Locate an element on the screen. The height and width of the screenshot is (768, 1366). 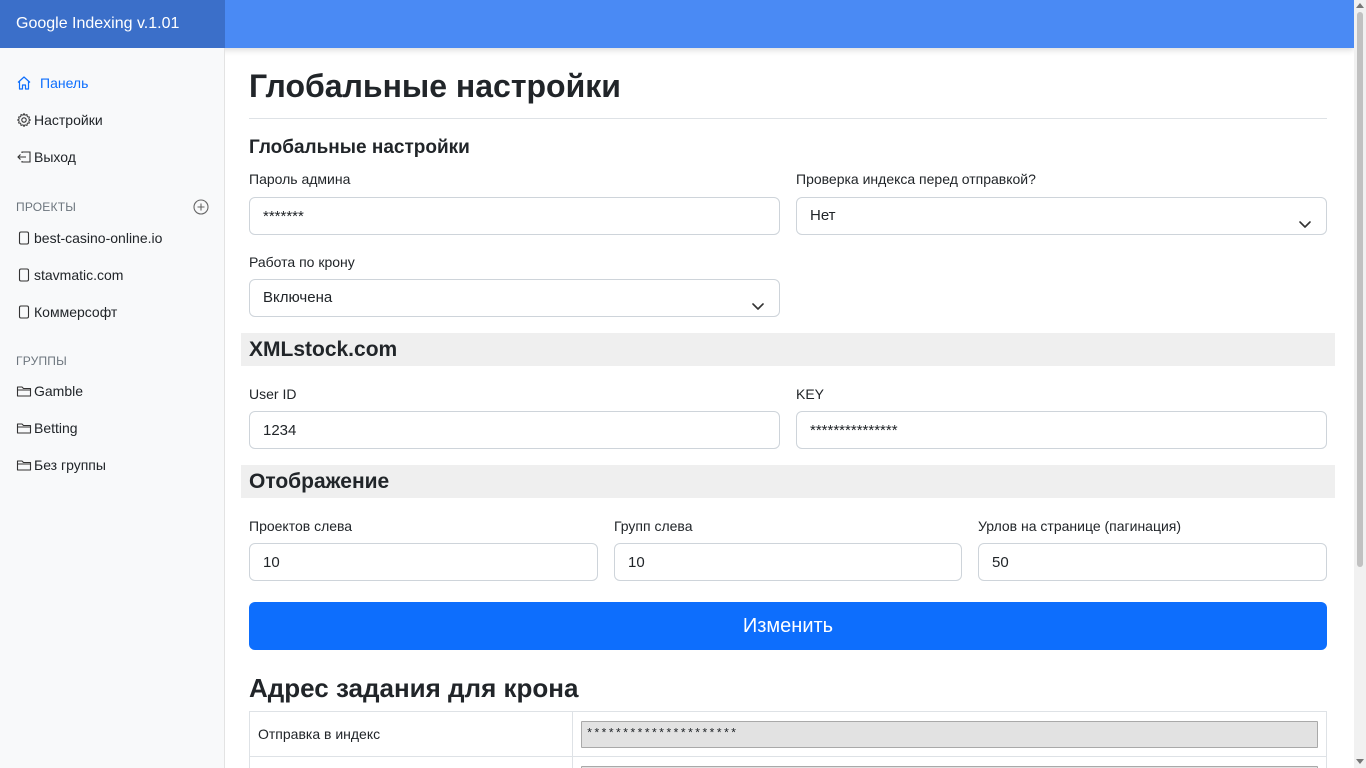
group-label: Gamble is located at coordinates (59, 391).